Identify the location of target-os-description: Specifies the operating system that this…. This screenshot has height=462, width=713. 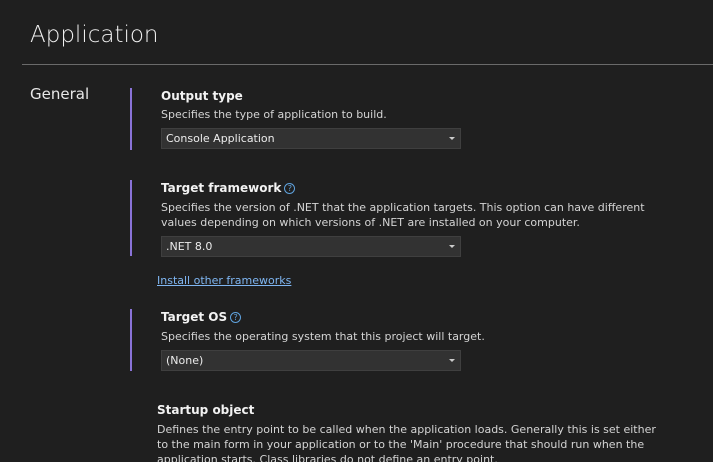
(323, 336).